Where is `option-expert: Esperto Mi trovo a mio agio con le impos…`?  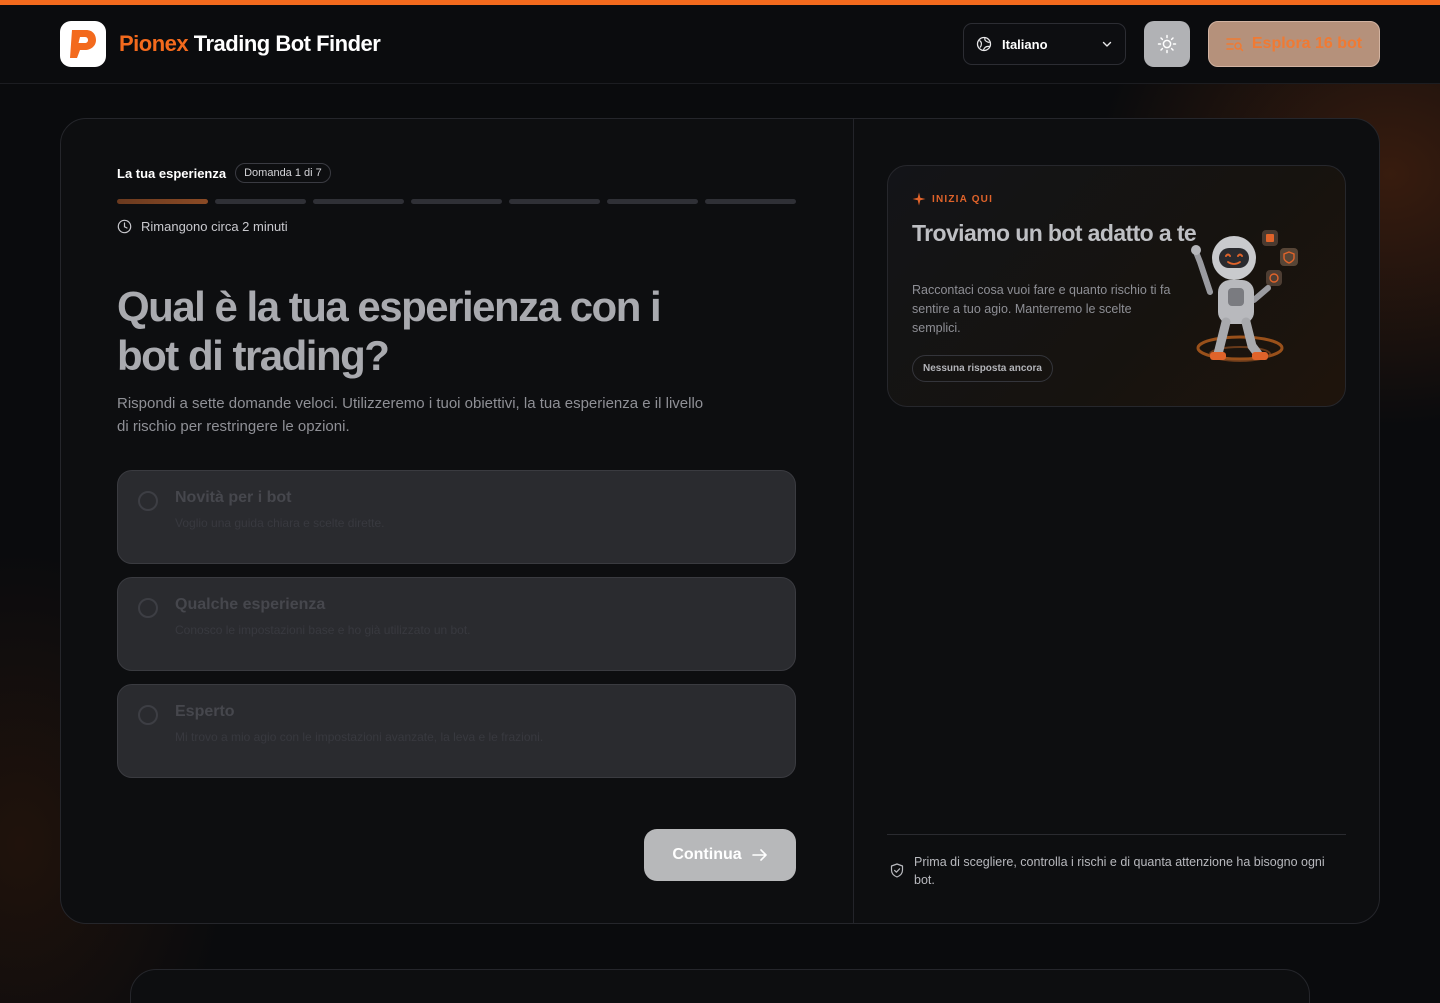 option-expert: Esperto Mi trovo a mio agio con le impos… is located at coordinates (456, 731).